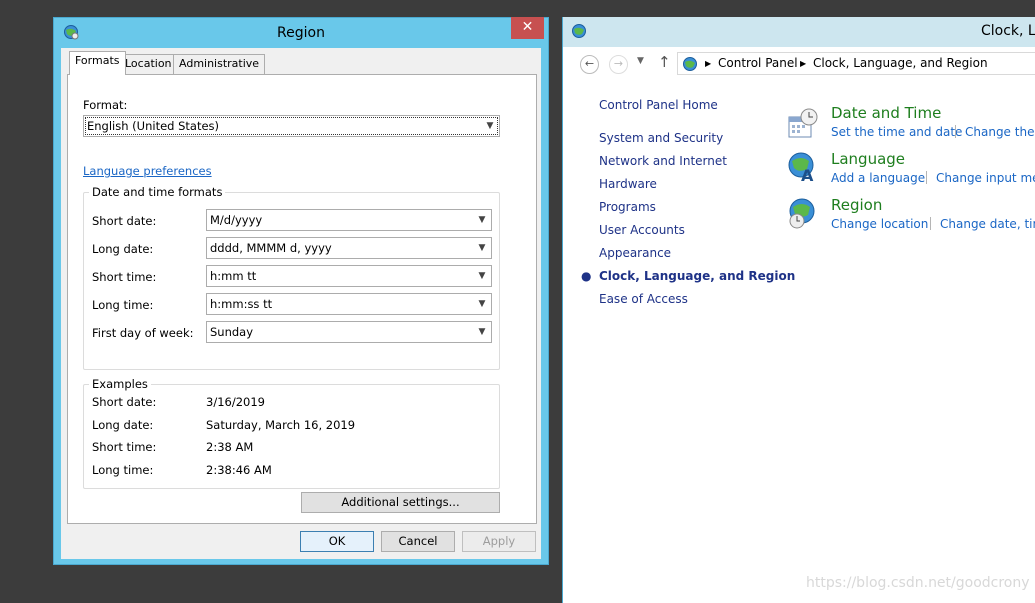  I want to click on group-title: Examples, so click(120, 384).